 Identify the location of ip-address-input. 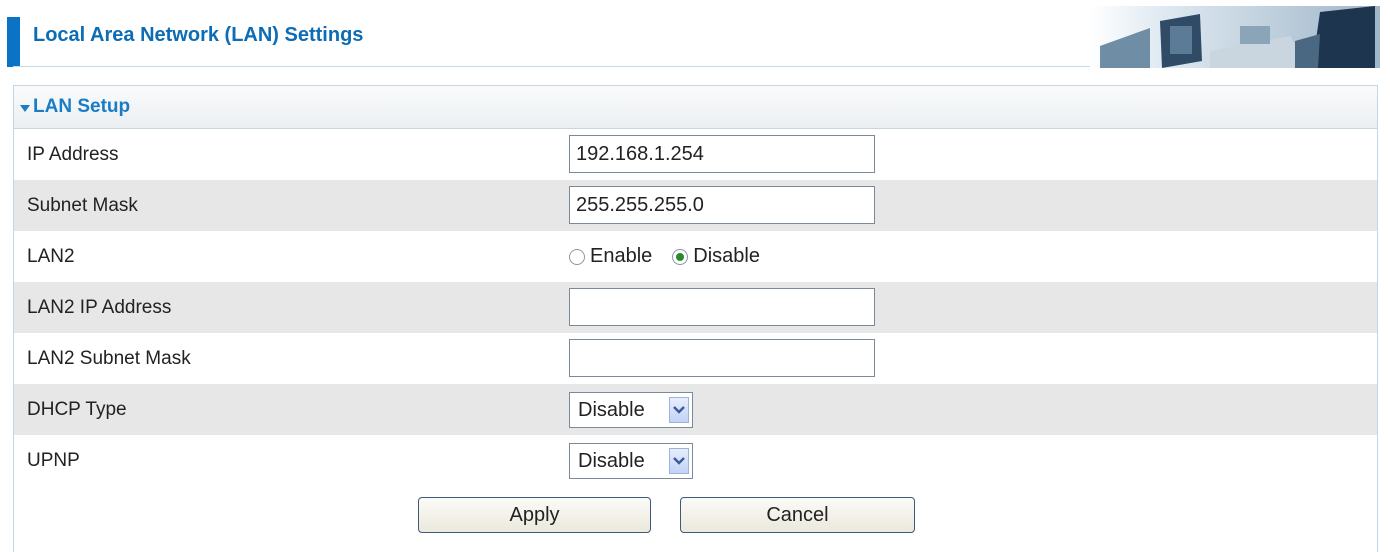
(722, 154).